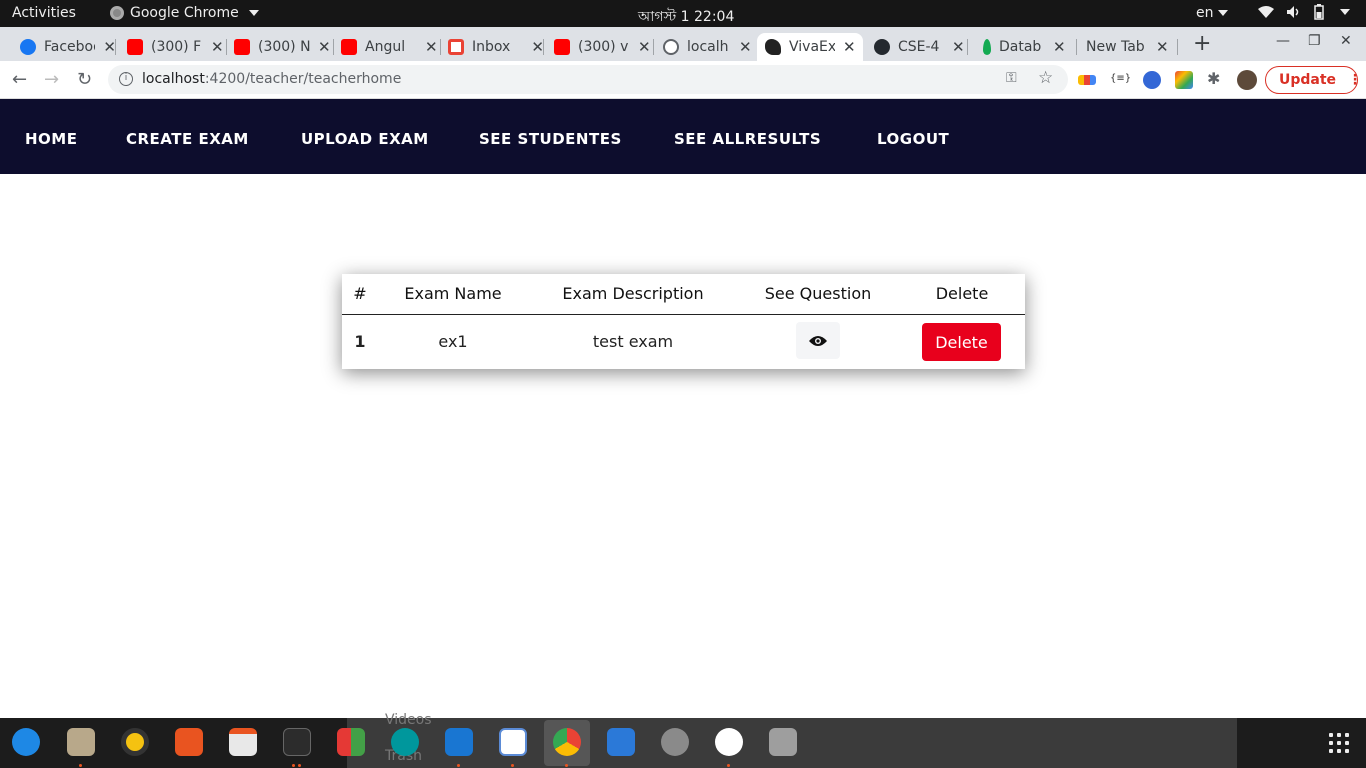 Image resolution: width=1366 pixels, height=768 pixels. What do you see at coordinates (19, 79) in the screenshot?
I see `back-button: ←` at bounding box center [19, 79].